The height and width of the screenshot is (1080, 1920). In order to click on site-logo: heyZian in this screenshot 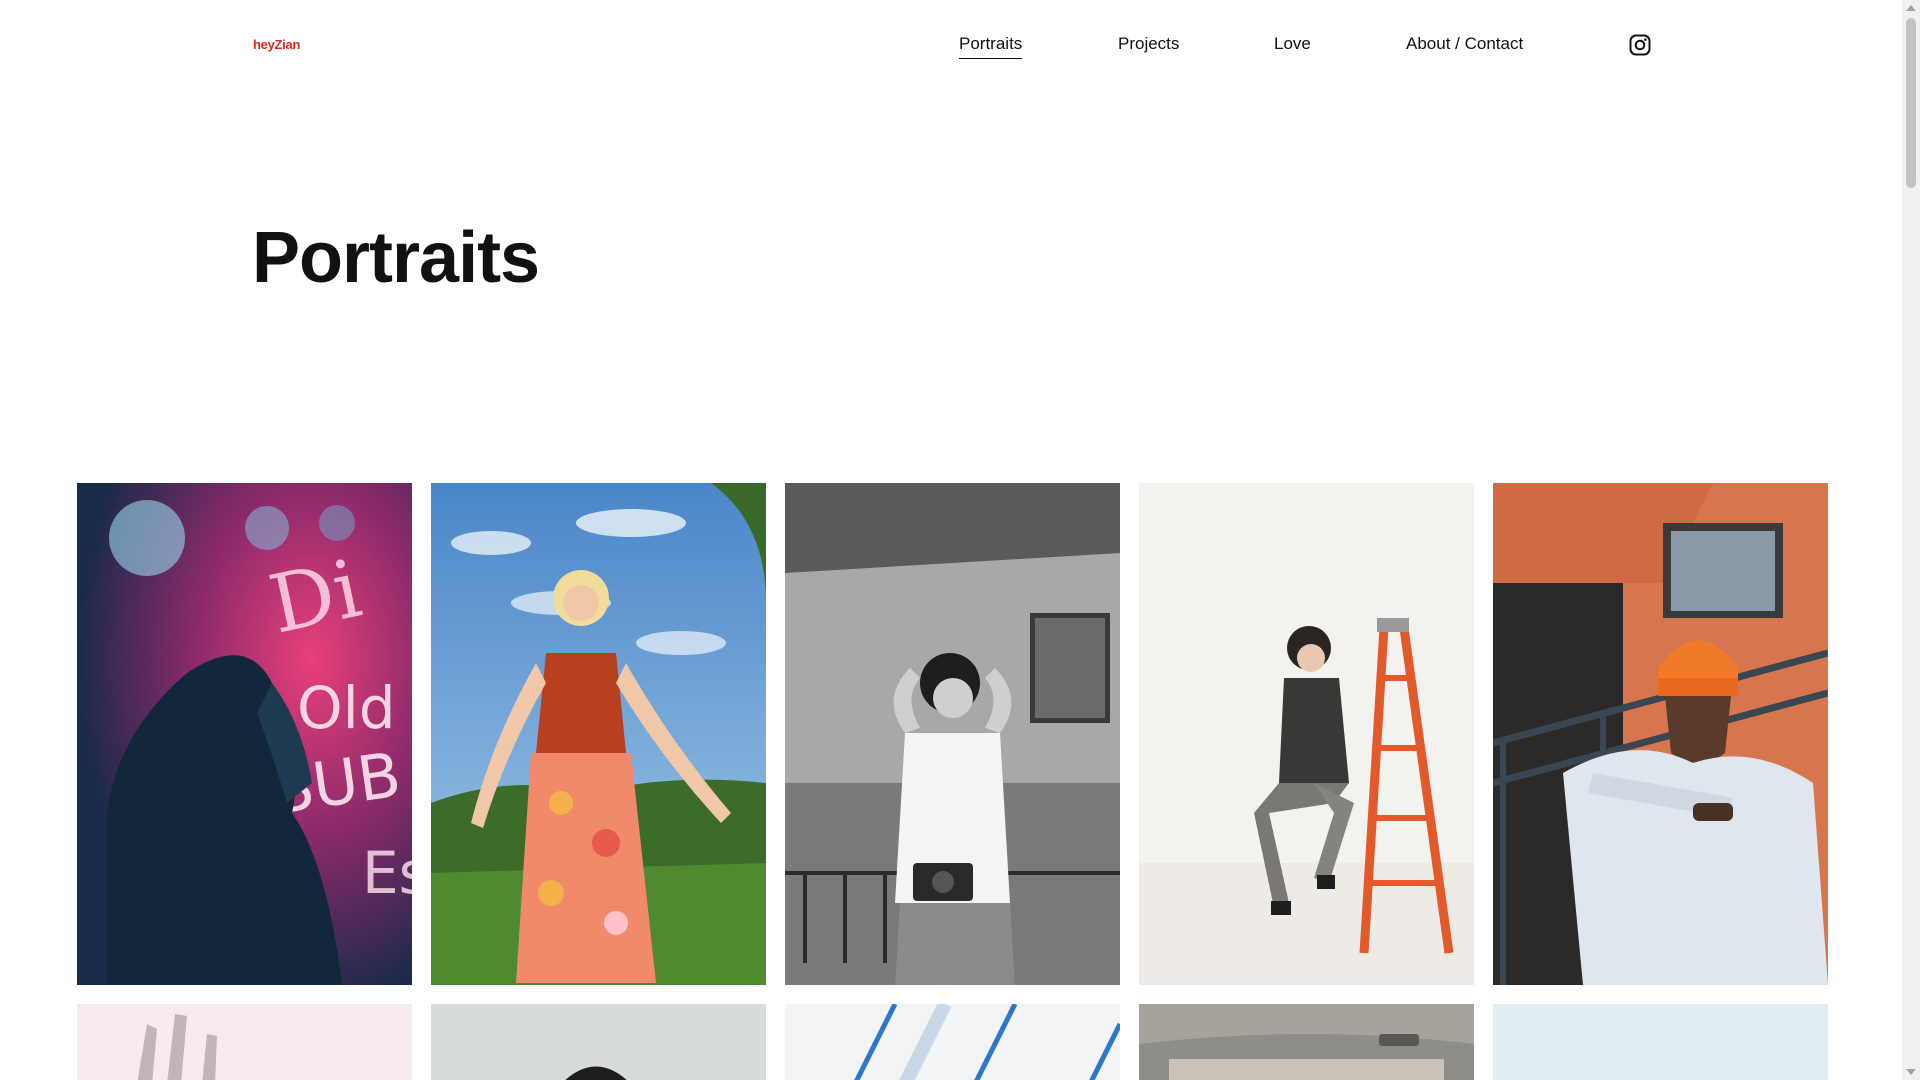, I will do `click(276, 44)`.